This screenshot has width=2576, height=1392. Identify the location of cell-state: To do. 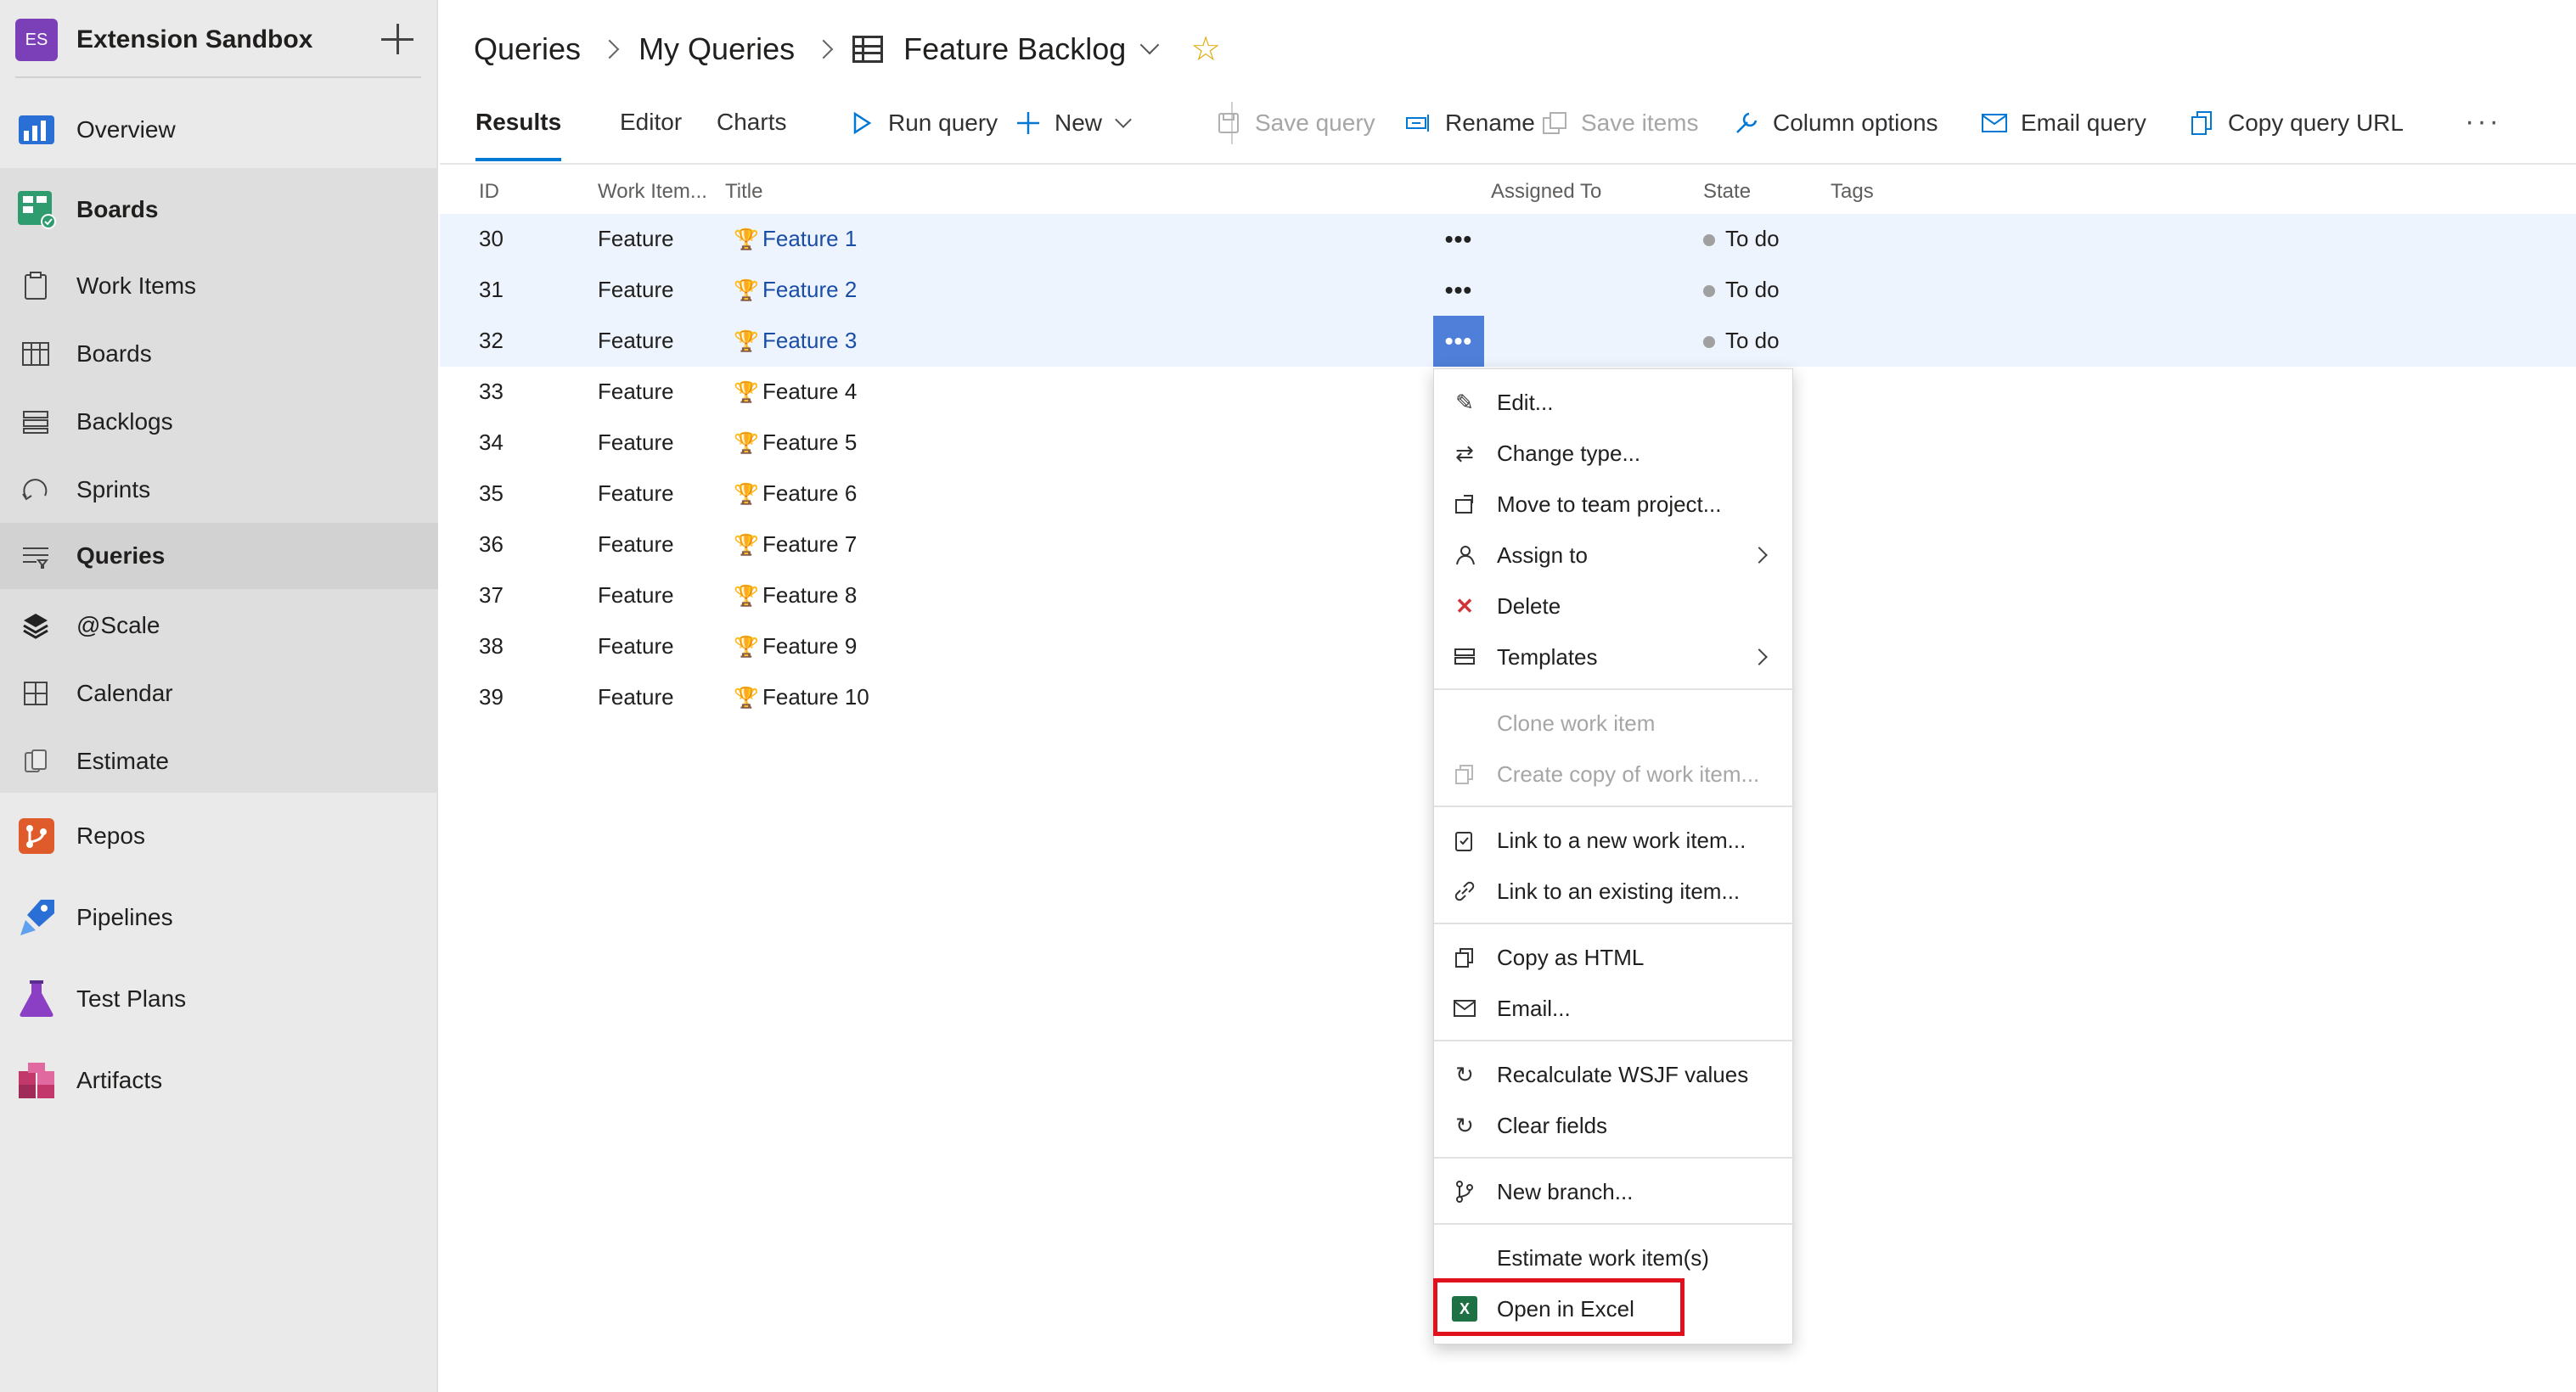
(1752, 340).